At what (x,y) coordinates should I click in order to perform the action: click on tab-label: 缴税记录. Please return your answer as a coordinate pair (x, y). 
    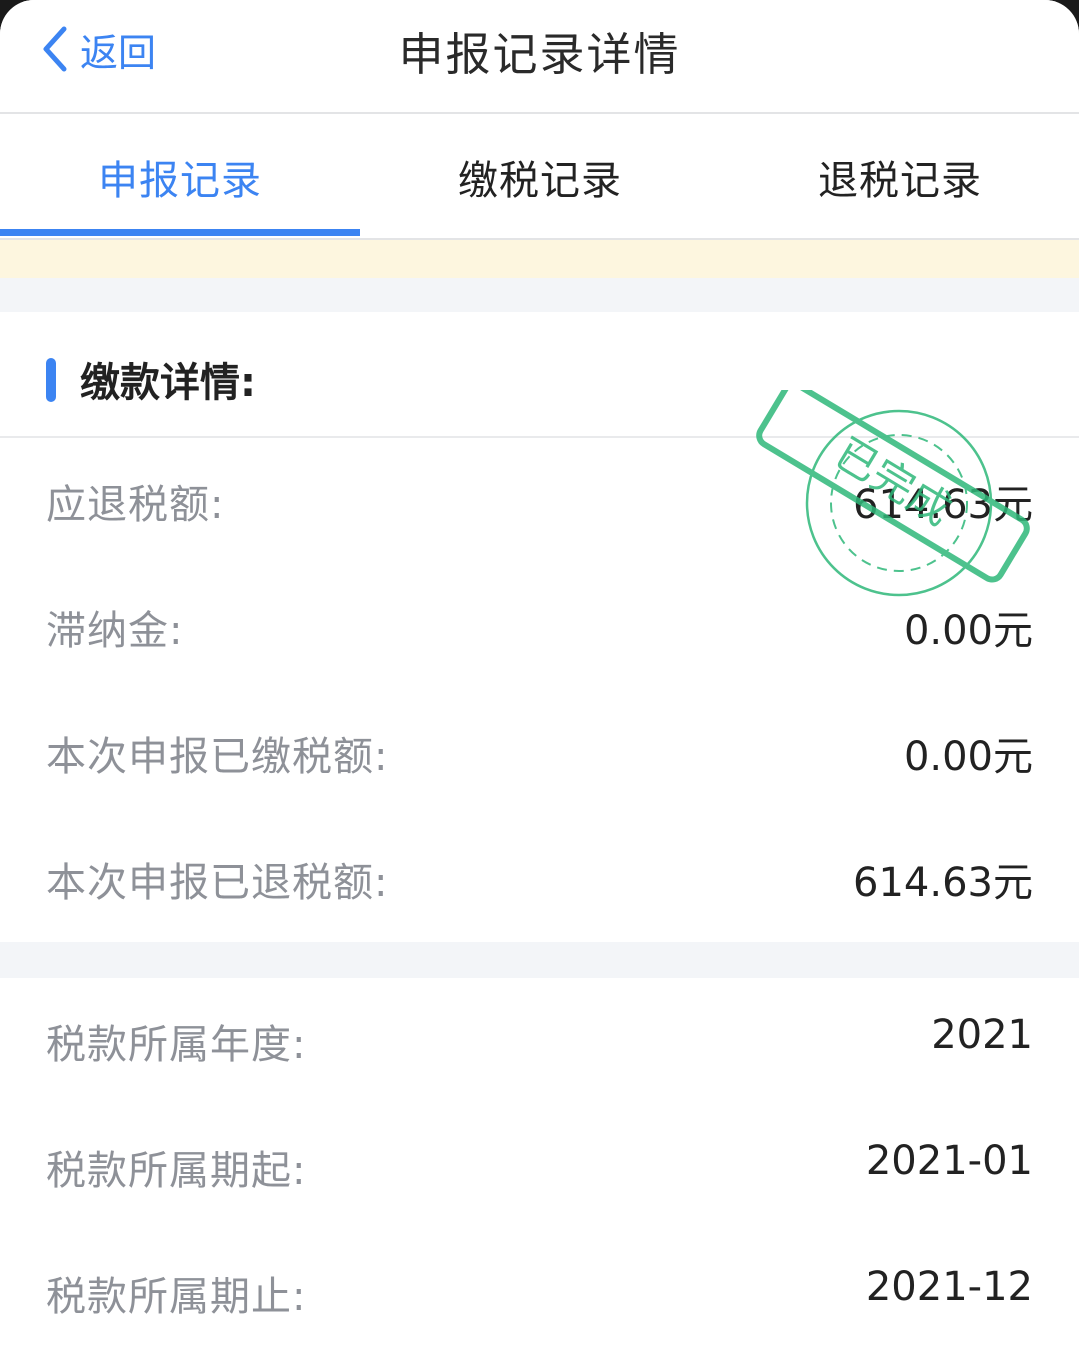
    Looking at the image, I should click on (540, 181).